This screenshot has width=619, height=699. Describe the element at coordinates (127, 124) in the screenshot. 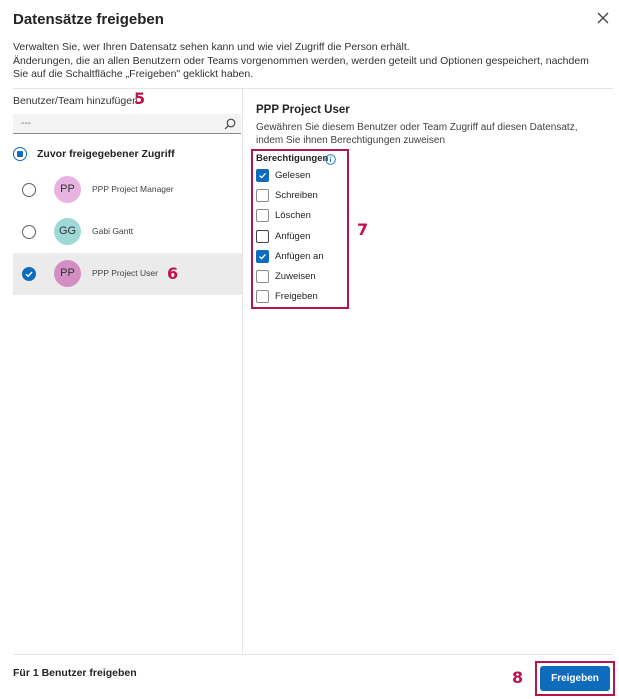

I see `search-input: ---` at that location.